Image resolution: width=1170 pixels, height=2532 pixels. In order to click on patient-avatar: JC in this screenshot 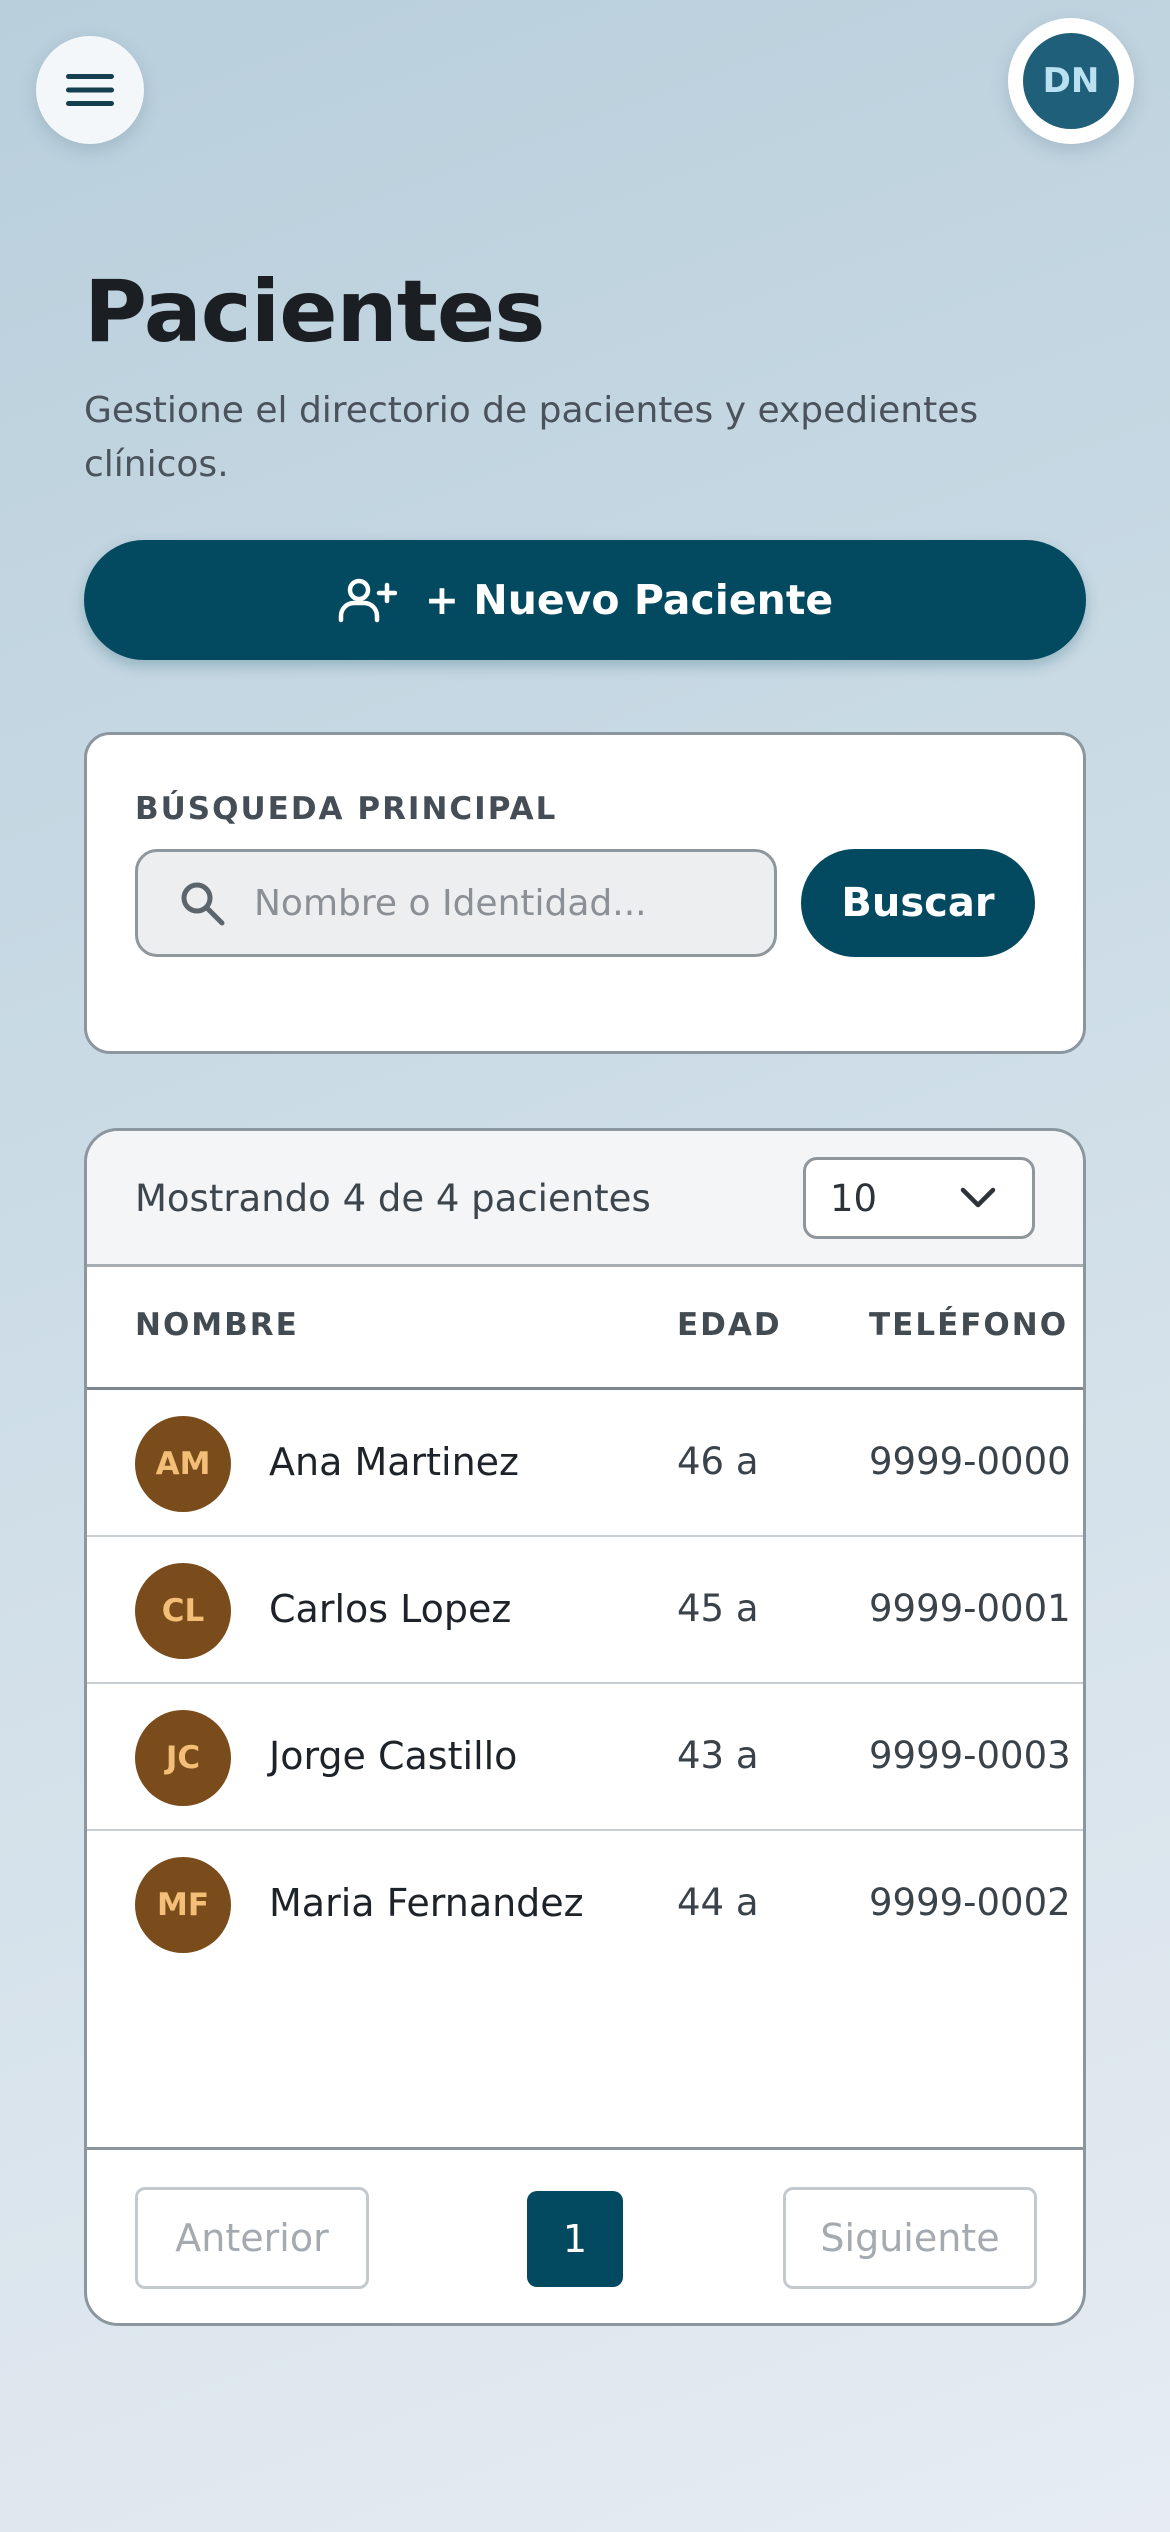, I will do `click(183, 1758)`.